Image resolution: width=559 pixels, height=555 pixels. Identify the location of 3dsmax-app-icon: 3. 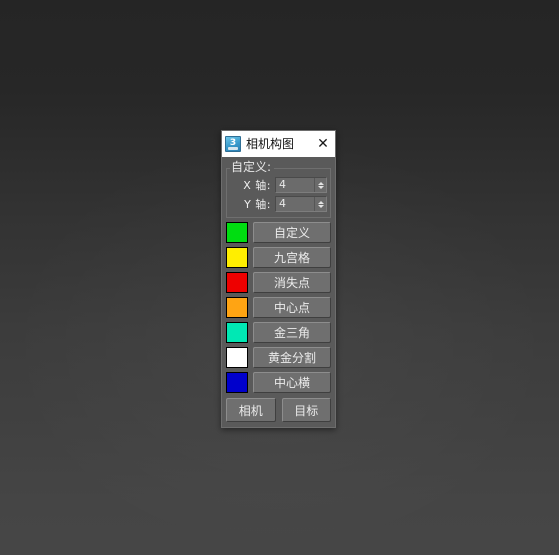
(233, 144).